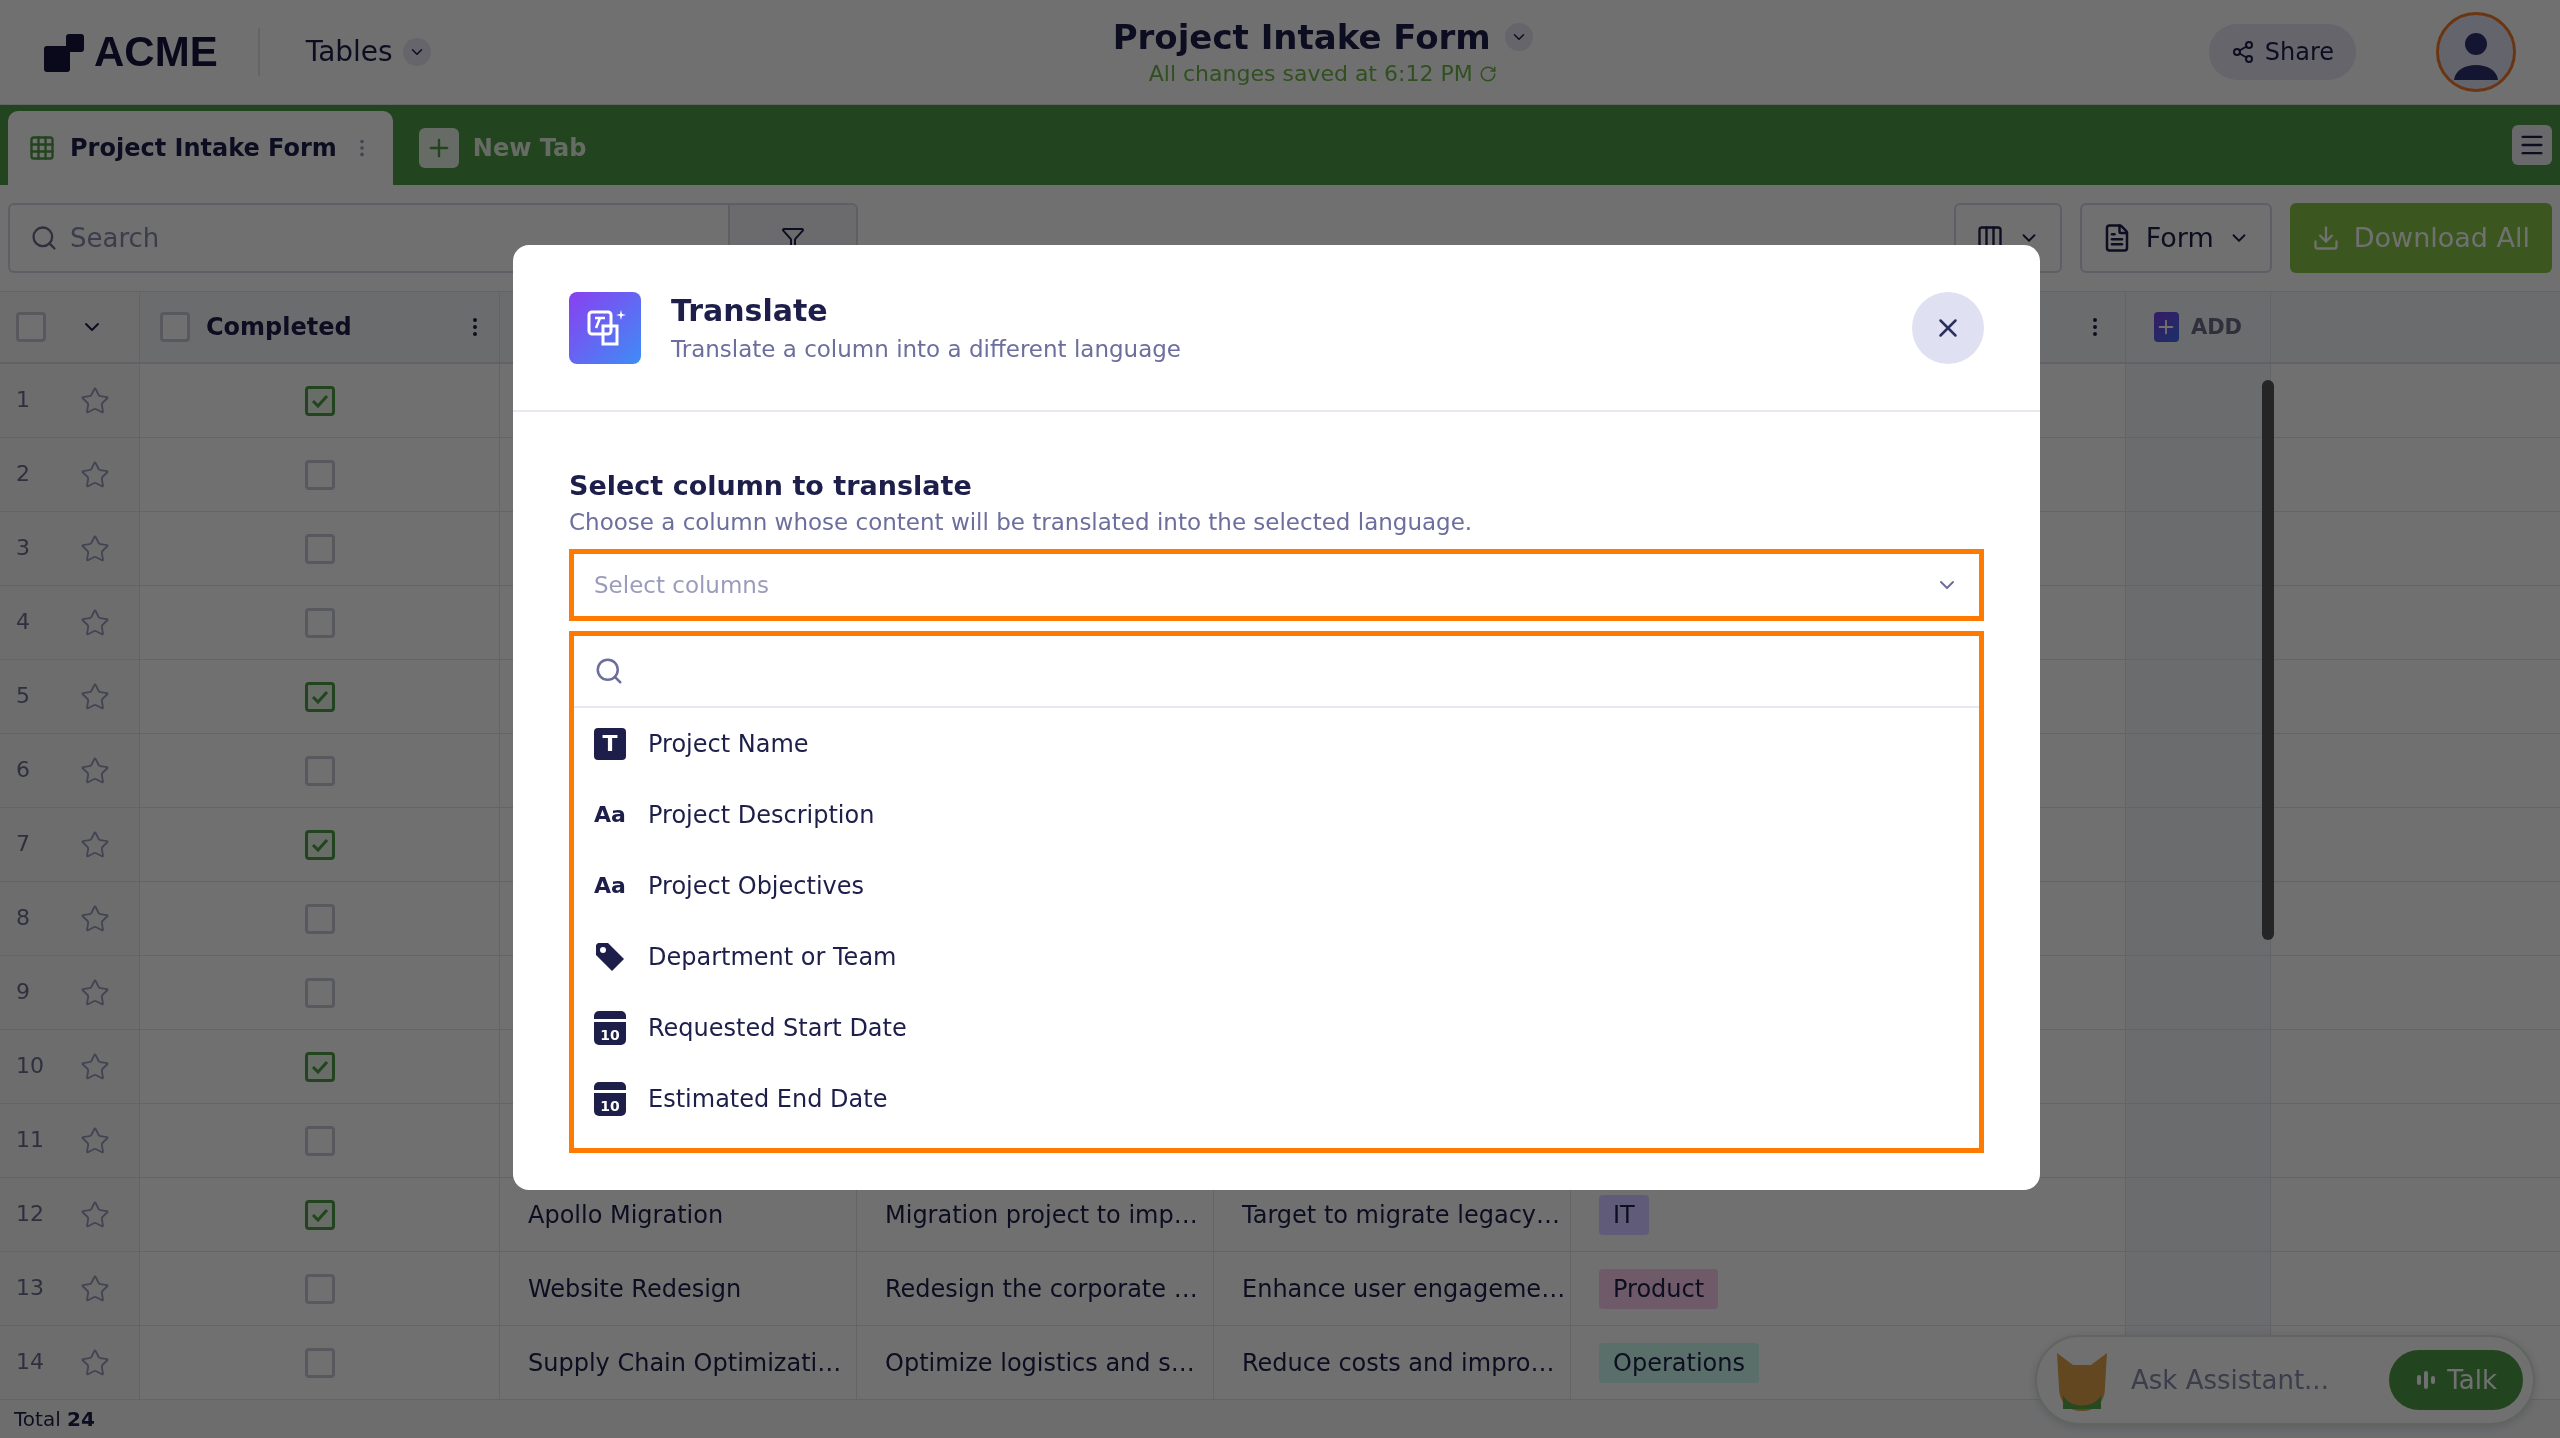 This screenshot has height=1438, width=2560. I want to click on row-number: 1, so click(23, 400).